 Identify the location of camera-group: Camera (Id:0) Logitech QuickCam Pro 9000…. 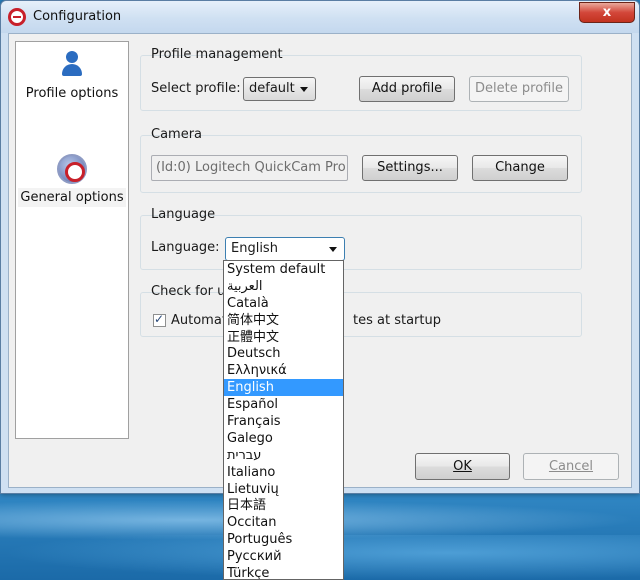
(361, 160).